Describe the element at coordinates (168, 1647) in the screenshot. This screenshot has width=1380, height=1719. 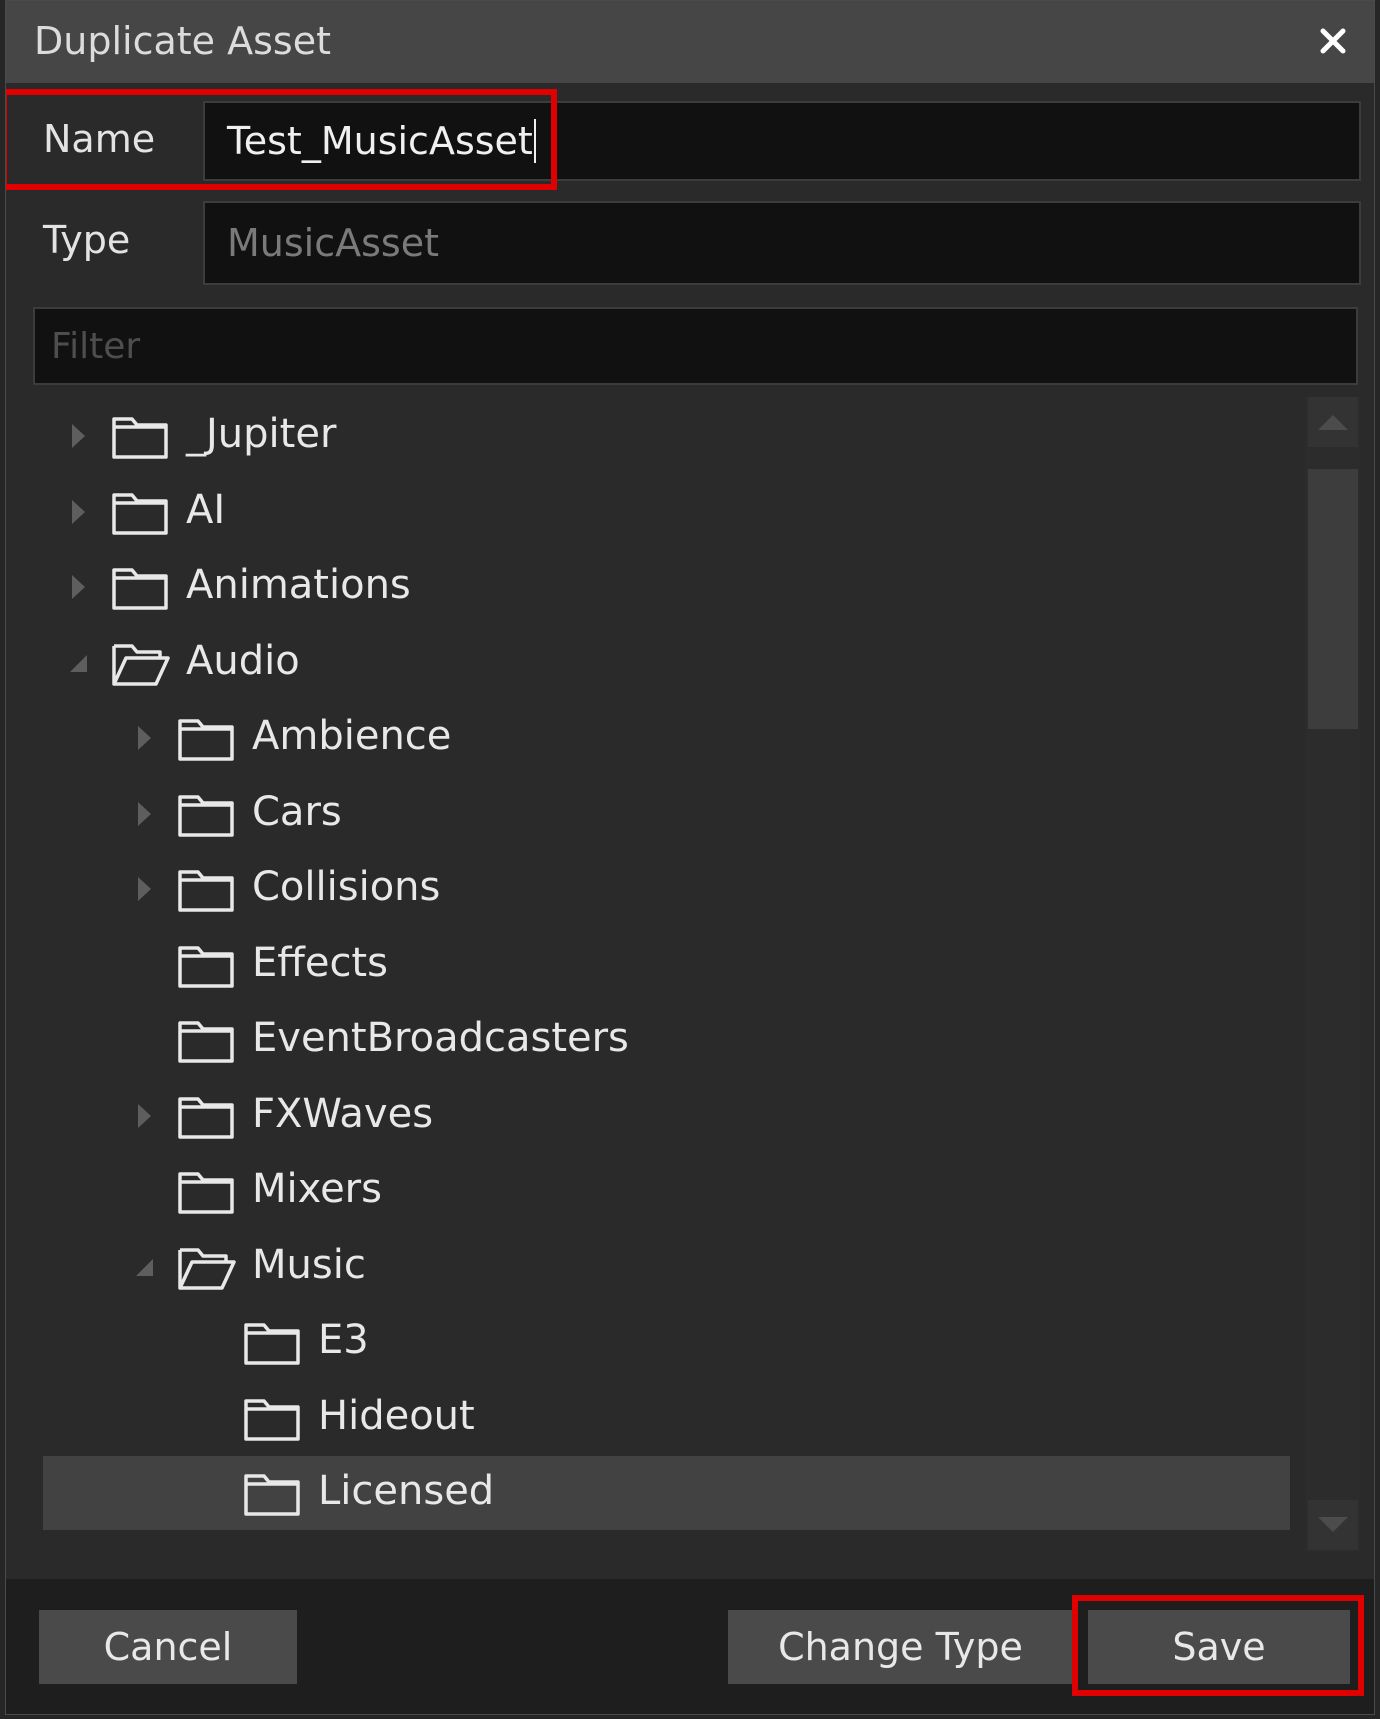
I see `cancel-button: Cancel` at that location.